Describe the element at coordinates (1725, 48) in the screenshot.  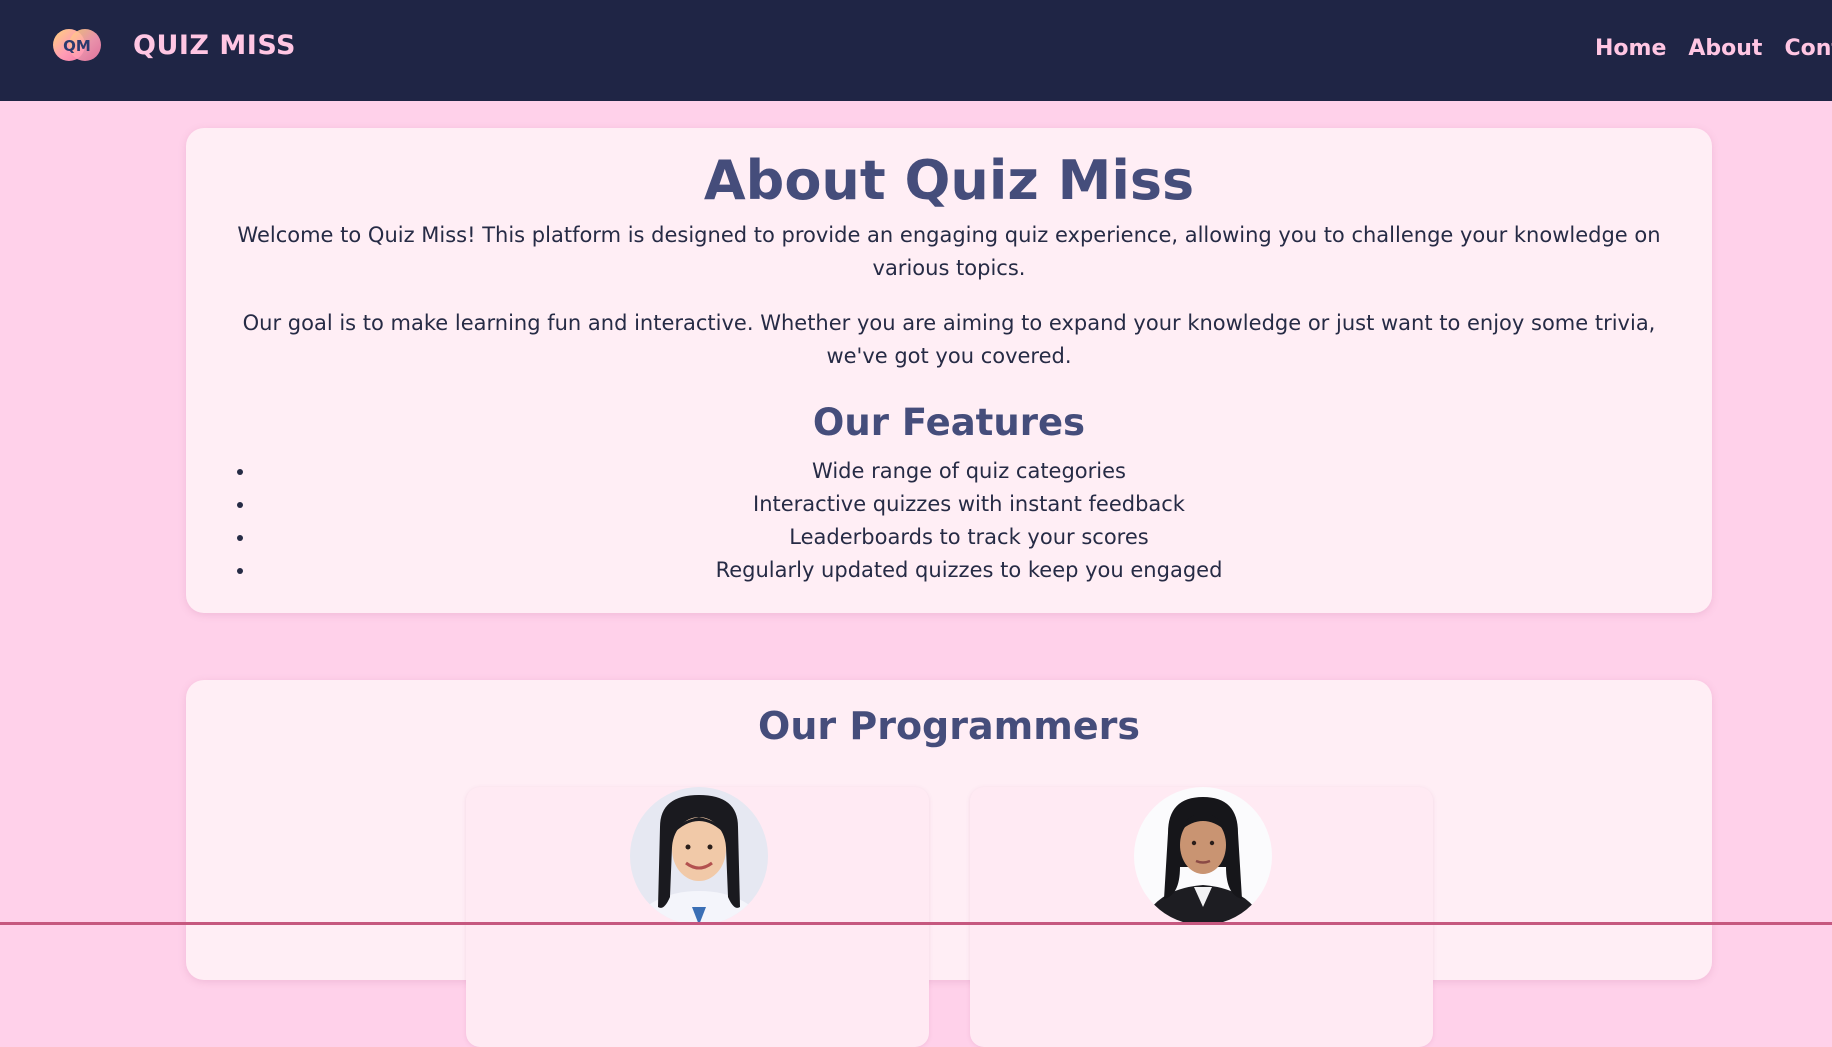
I see `nav-about-link: About` at that location.